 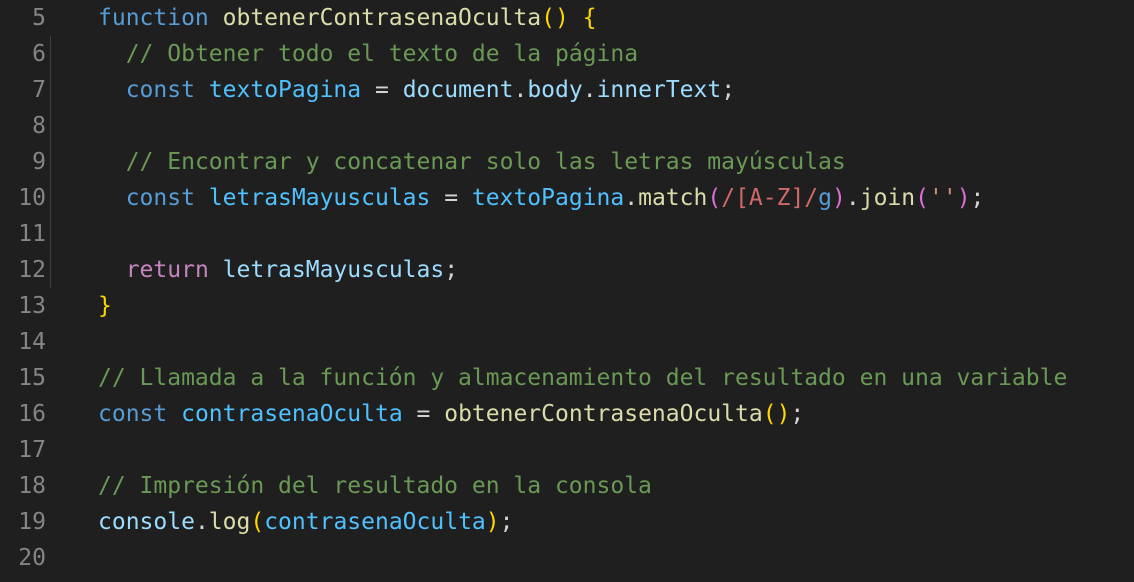 What do you see at coordinates (375, 486) in the screenshot?
I see `comment-token: // Impresión del resultado en la consola` at bounding box center [375, 486].